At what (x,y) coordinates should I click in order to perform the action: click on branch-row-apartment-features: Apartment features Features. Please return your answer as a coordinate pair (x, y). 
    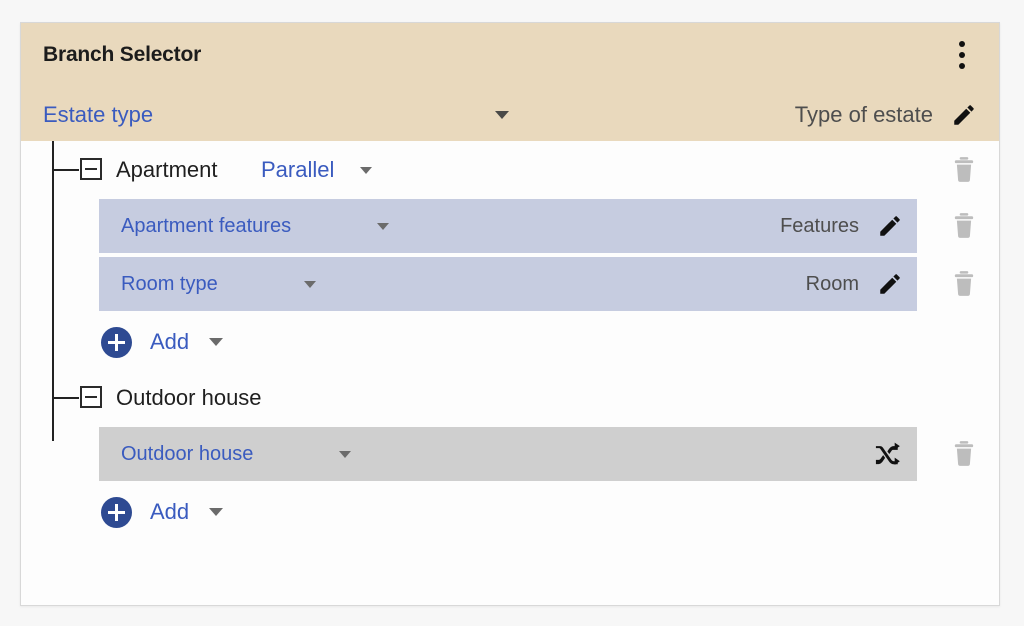
    Looking at the image, I should click on (508, 226).